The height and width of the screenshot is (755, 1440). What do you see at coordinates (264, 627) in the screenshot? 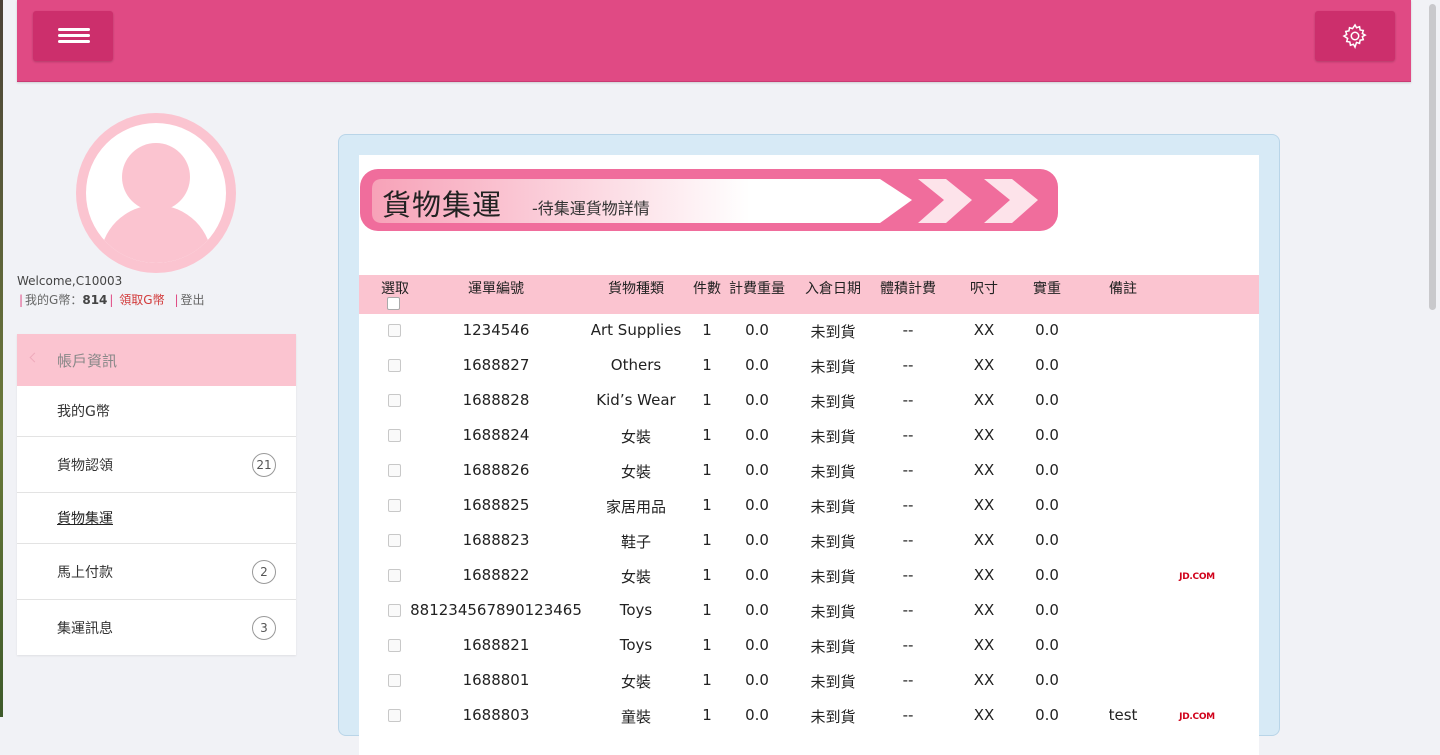
I see `count-badge: 3` at bounding box center [264, 627].